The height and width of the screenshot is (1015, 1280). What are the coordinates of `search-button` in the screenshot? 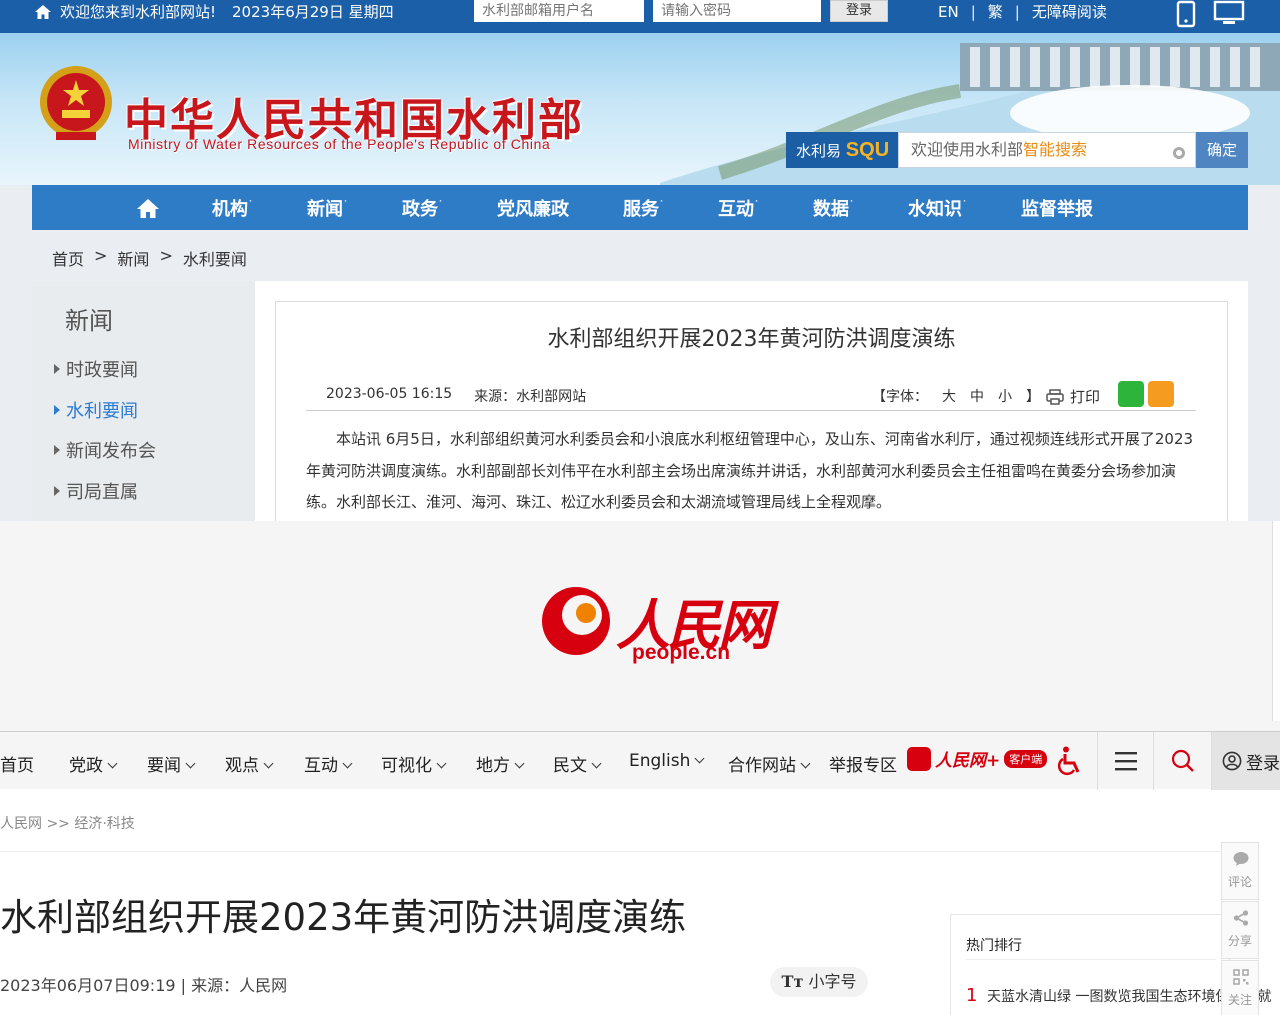 It's located at (1181, 761).